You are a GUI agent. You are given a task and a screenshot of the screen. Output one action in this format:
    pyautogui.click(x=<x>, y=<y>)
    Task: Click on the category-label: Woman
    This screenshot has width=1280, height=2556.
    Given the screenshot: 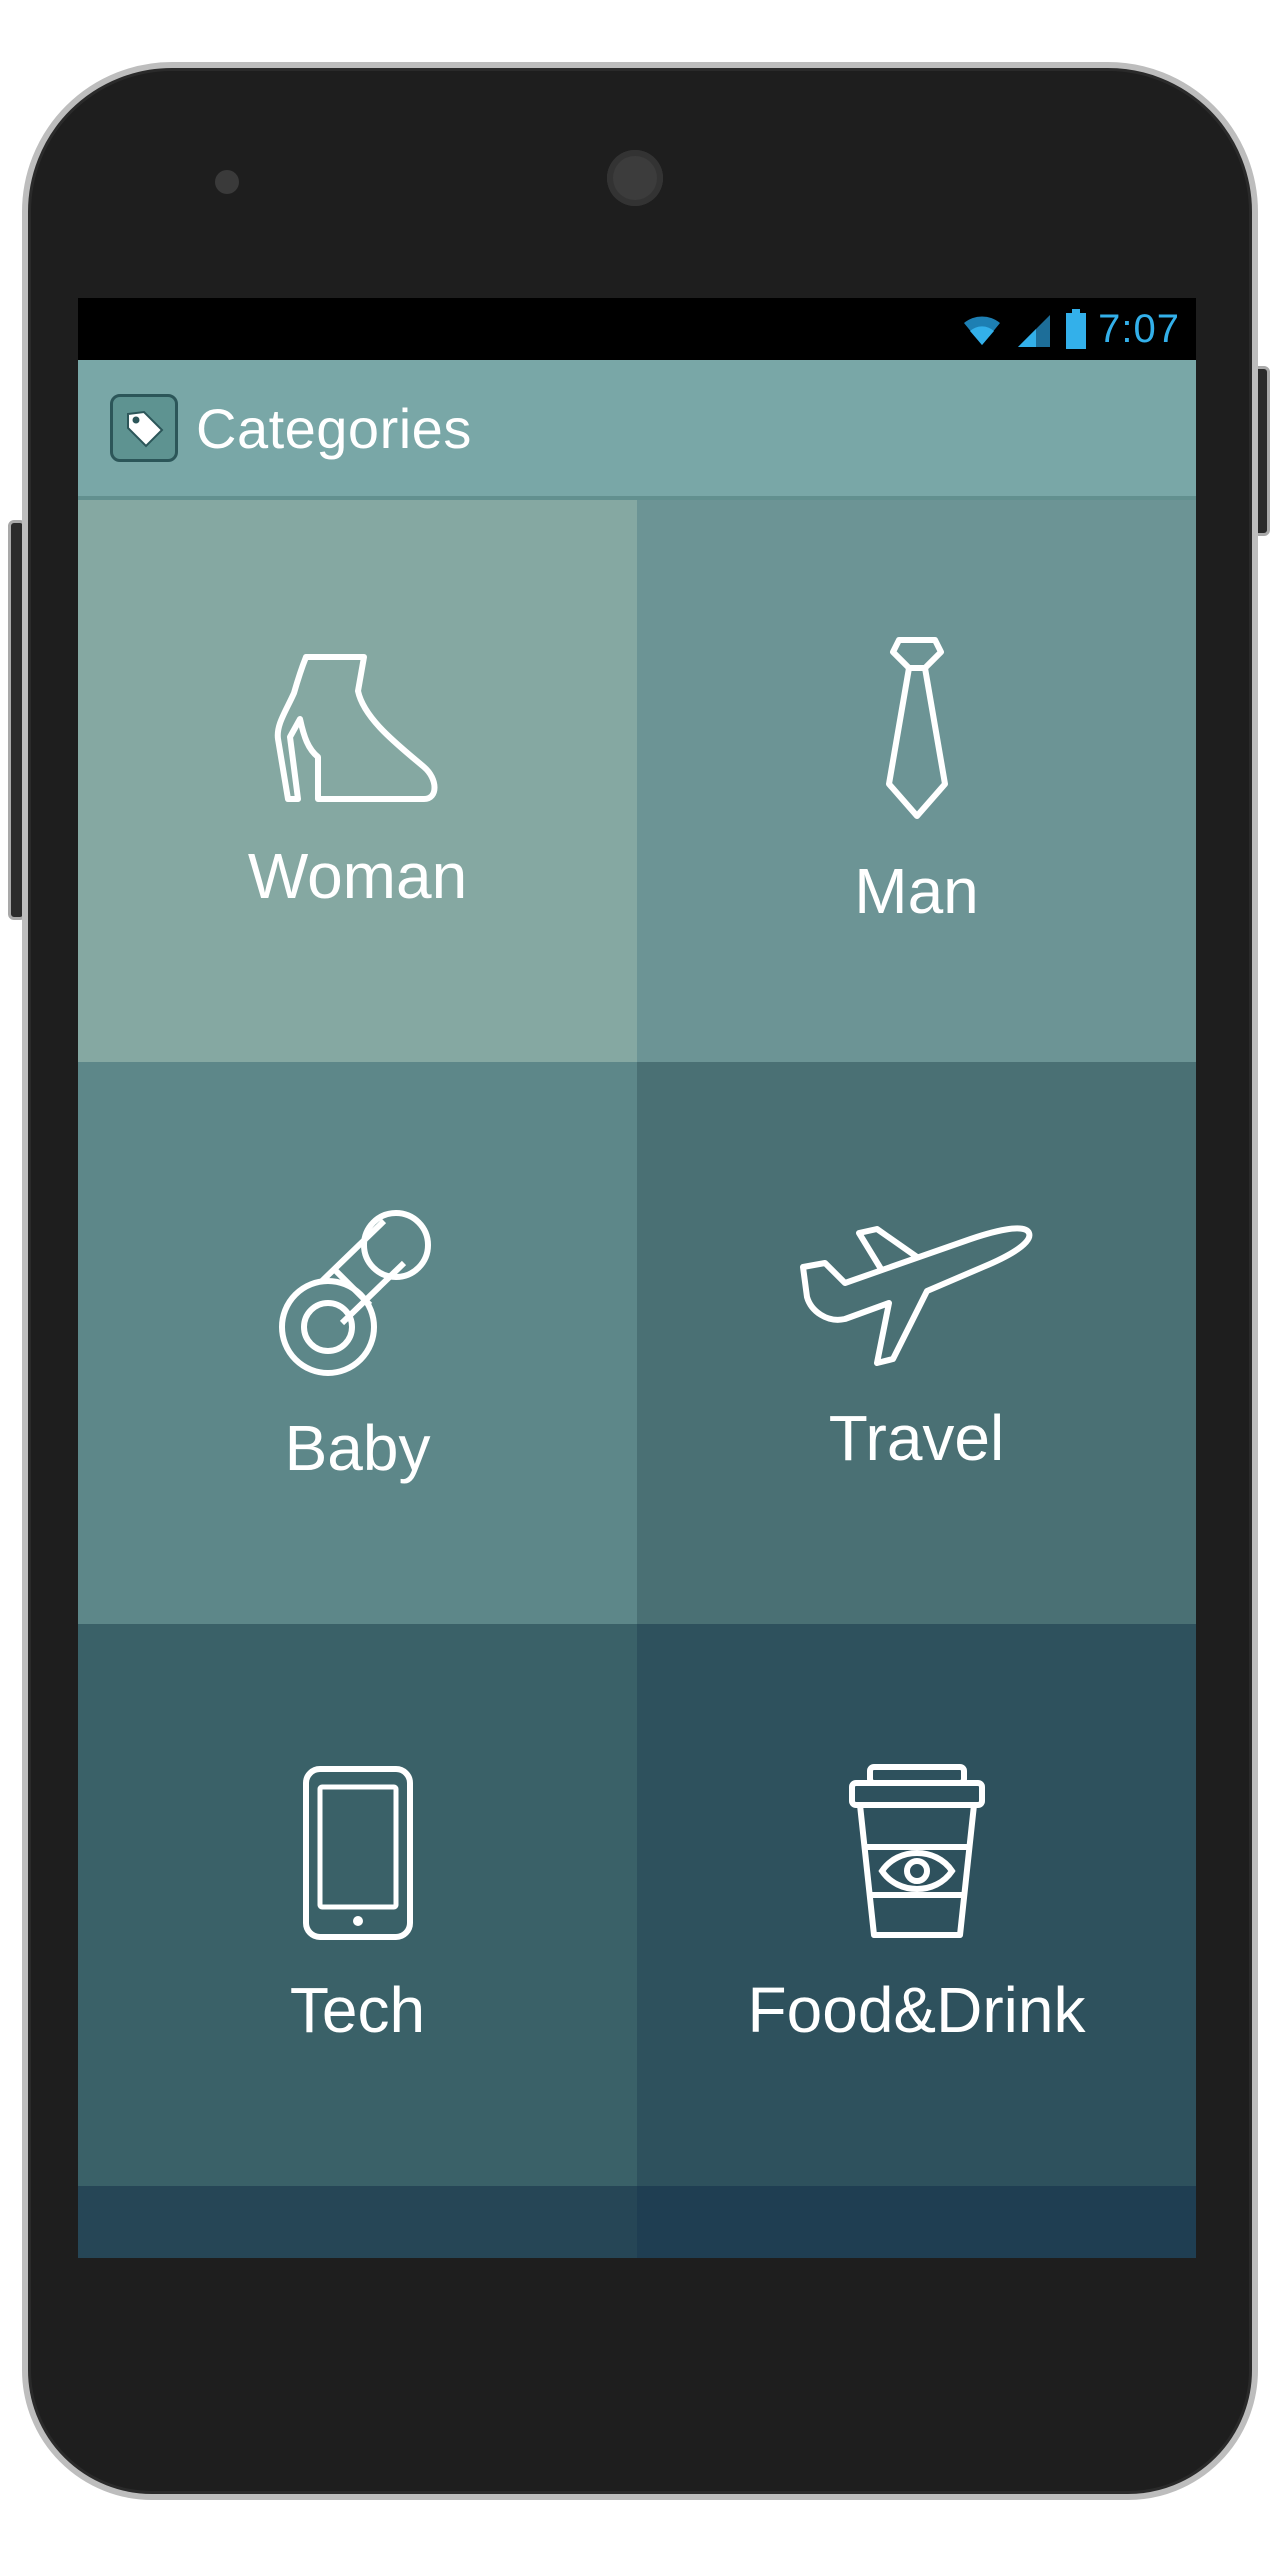 What is the action you would take?
    pyautogui.click(x=357, y=876)
    